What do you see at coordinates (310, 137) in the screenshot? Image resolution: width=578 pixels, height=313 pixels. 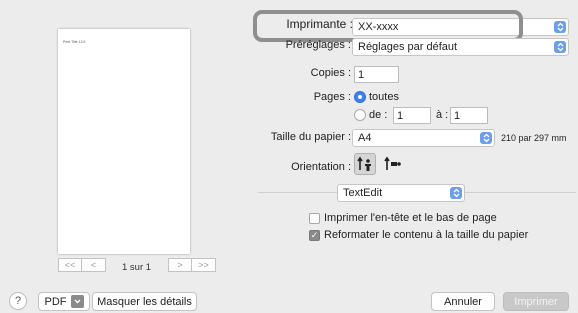 I see `paper-size-label: Taille du papier :` at bounding box center [310, 137].